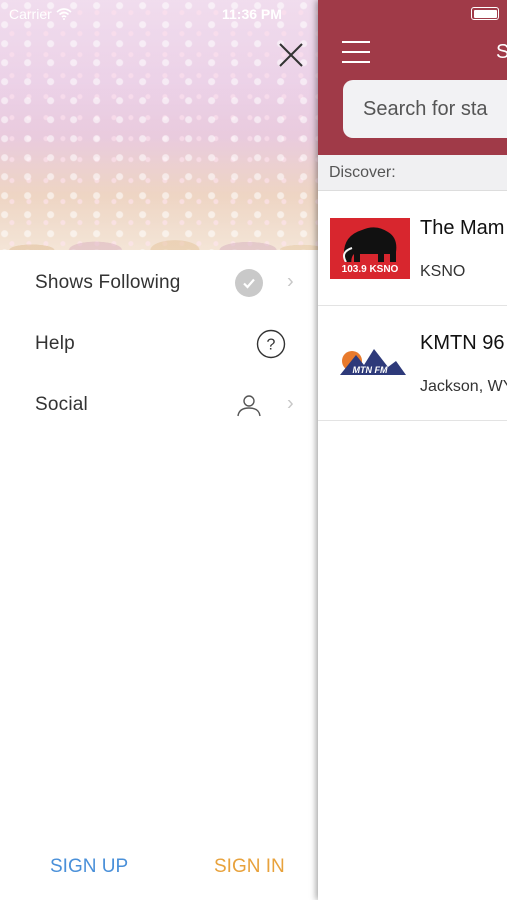 The image size is (507, 900). Describe the element at coordinates (370, 370) in the screenshot. I see `station-logo-text: MTN FM` at that location.